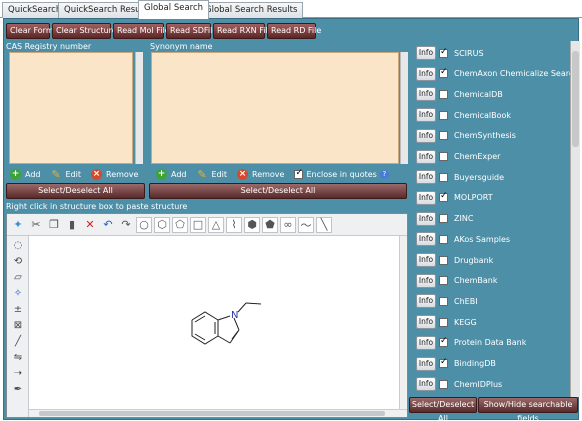 This screenshot has width=582, height=421. What do you see at coordinates (575, 99) in the screenshot?
I see `database-scrollbar-thumb` at bounding box center [575, 99].